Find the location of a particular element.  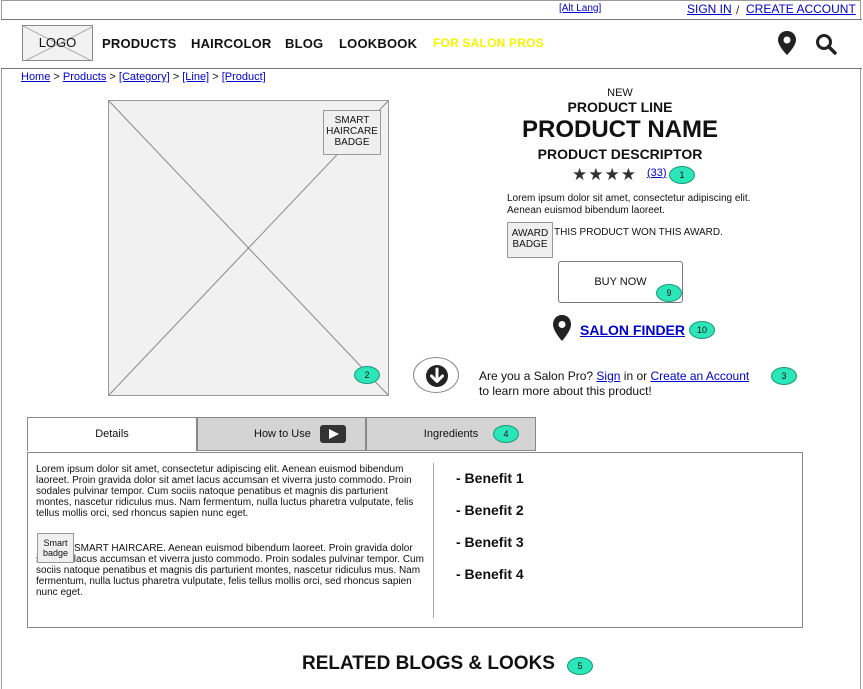

sign-in-link: SIGN IN is located at coordinates (709, 9).